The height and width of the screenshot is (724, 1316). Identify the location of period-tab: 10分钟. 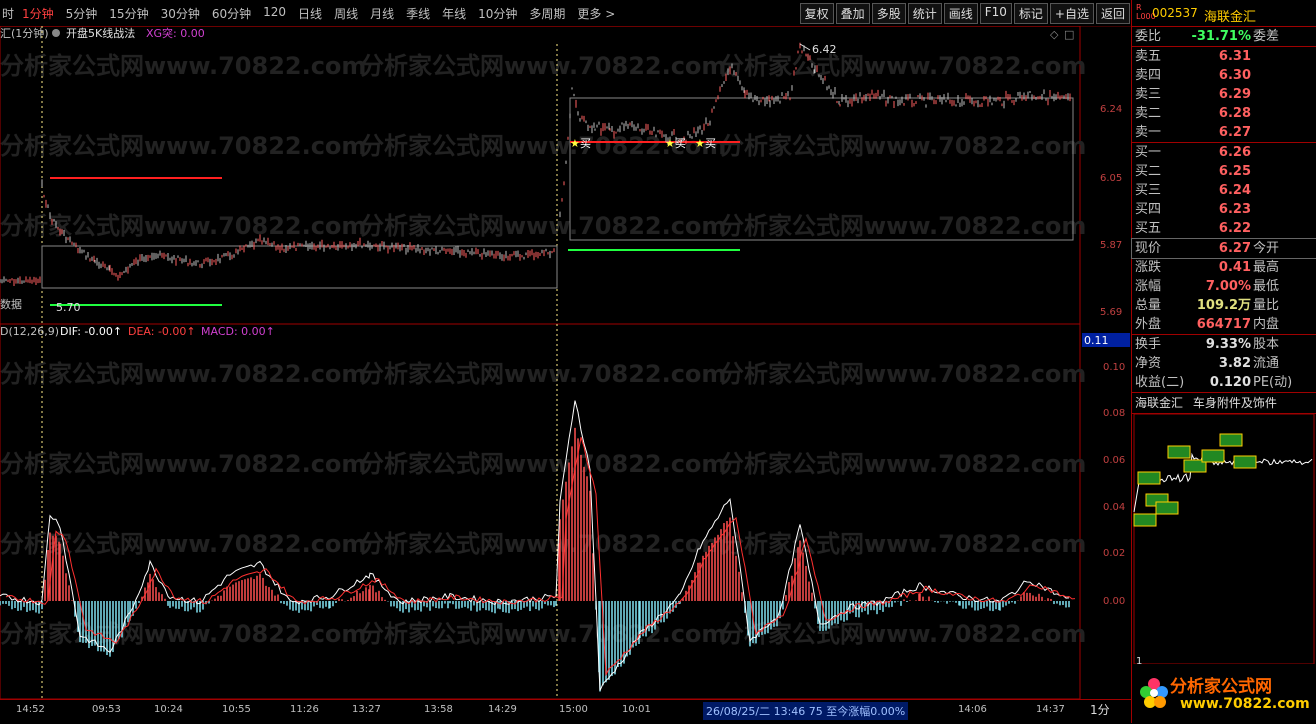
(497, 13).